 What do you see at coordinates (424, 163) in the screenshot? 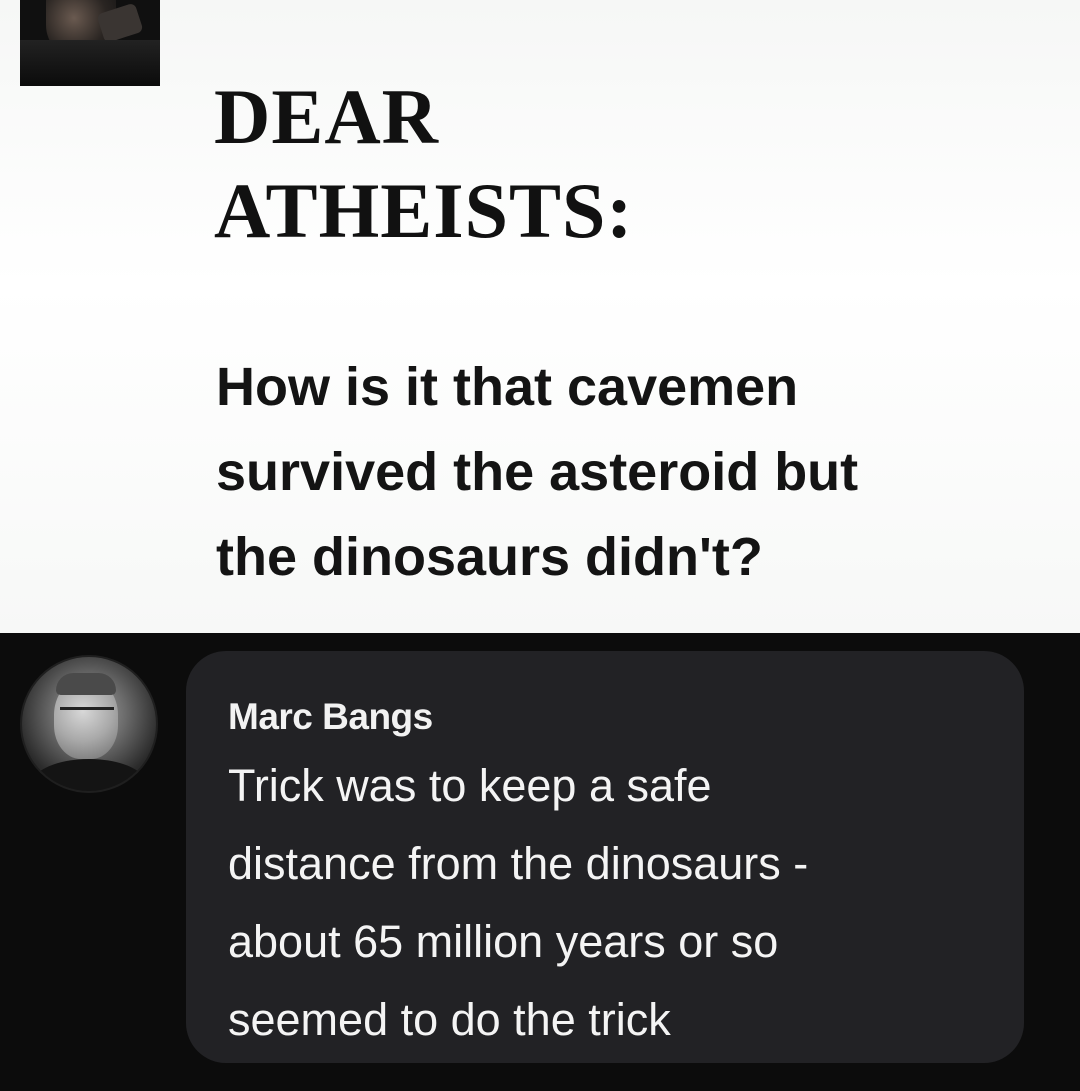
I see `post-title: DEAR ATHEISTS:` at bounding box center [424, 163].